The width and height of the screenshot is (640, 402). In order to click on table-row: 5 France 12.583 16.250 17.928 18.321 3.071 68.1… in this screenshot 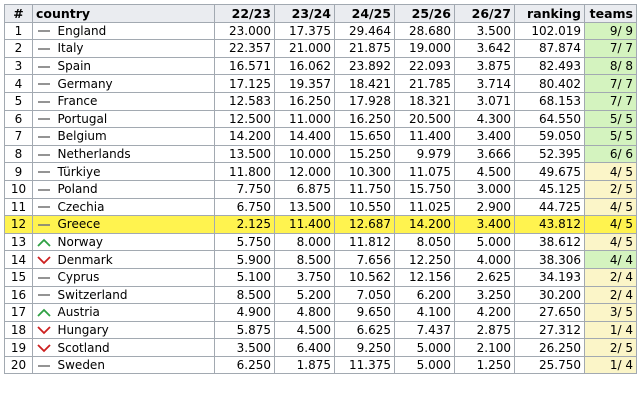, I will do `click(320, 101)`.